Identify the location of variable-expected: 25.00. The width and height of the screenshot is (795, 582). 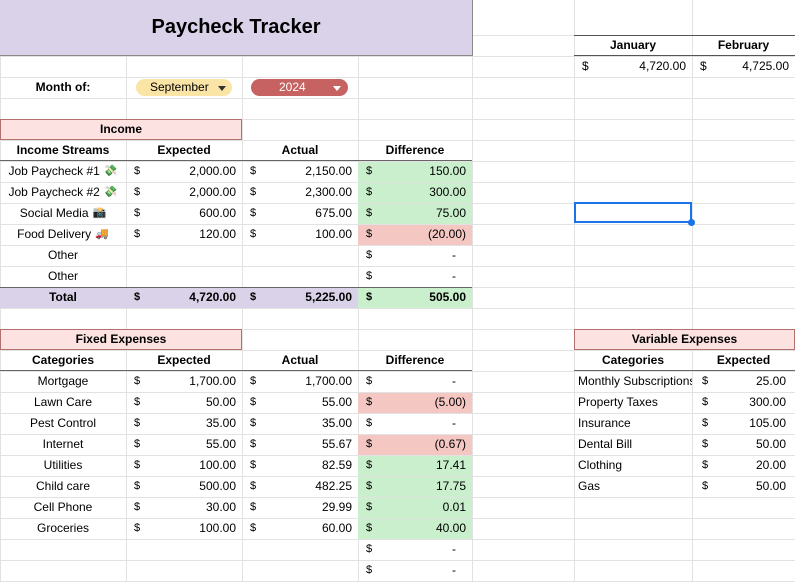
(770, 381).